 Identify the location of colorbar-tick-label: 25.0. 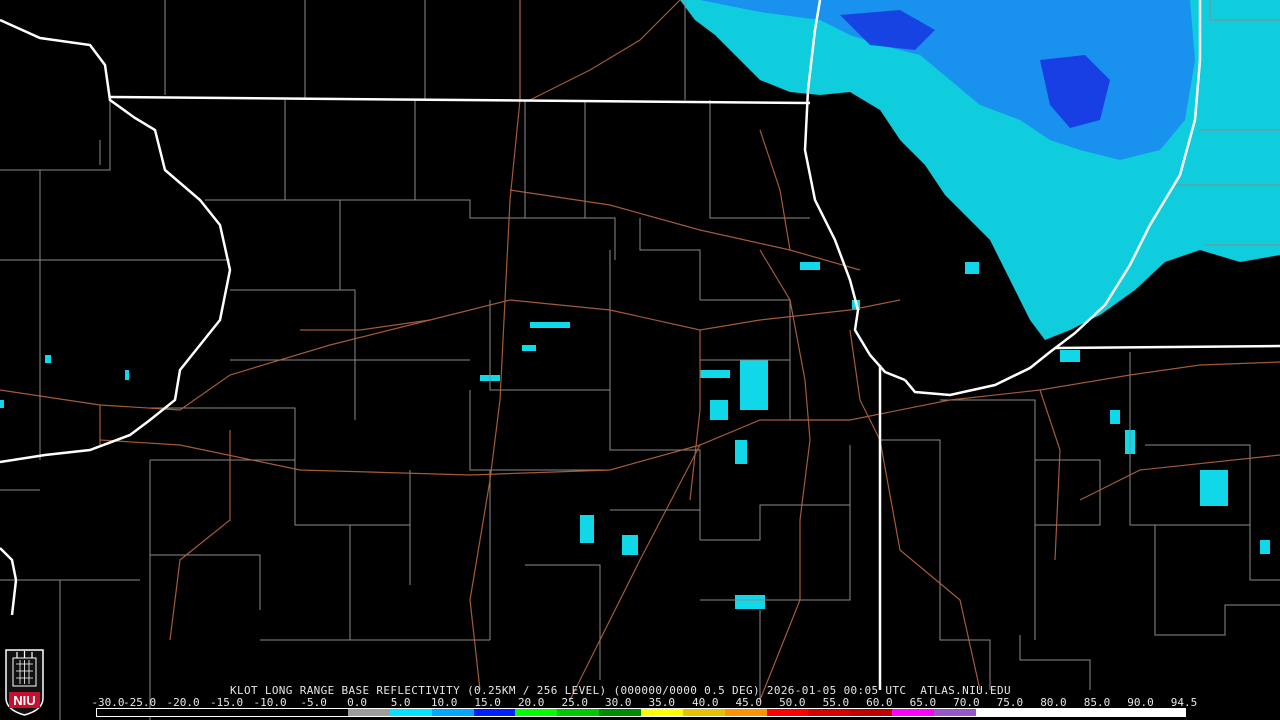
(574, 702).